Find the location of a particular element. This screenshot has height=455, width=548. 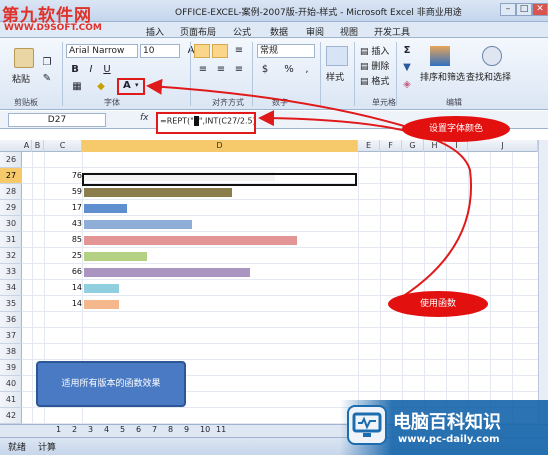

row-header-37: 37 is located at coordinates (11, 336).